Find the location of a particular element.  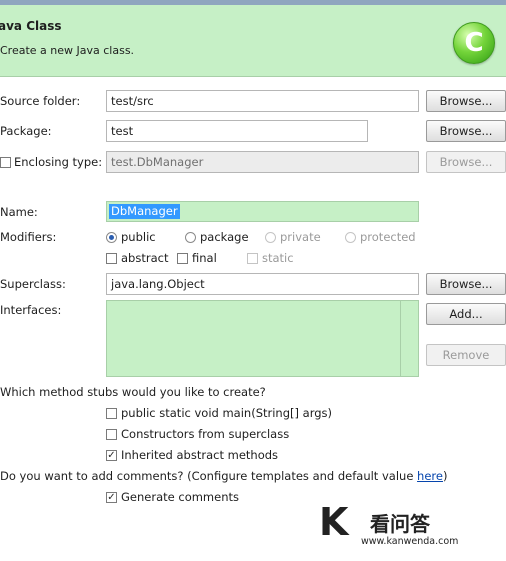

stub-inherited-label: Inherited abstract methods is located at coordinates (200, 455).